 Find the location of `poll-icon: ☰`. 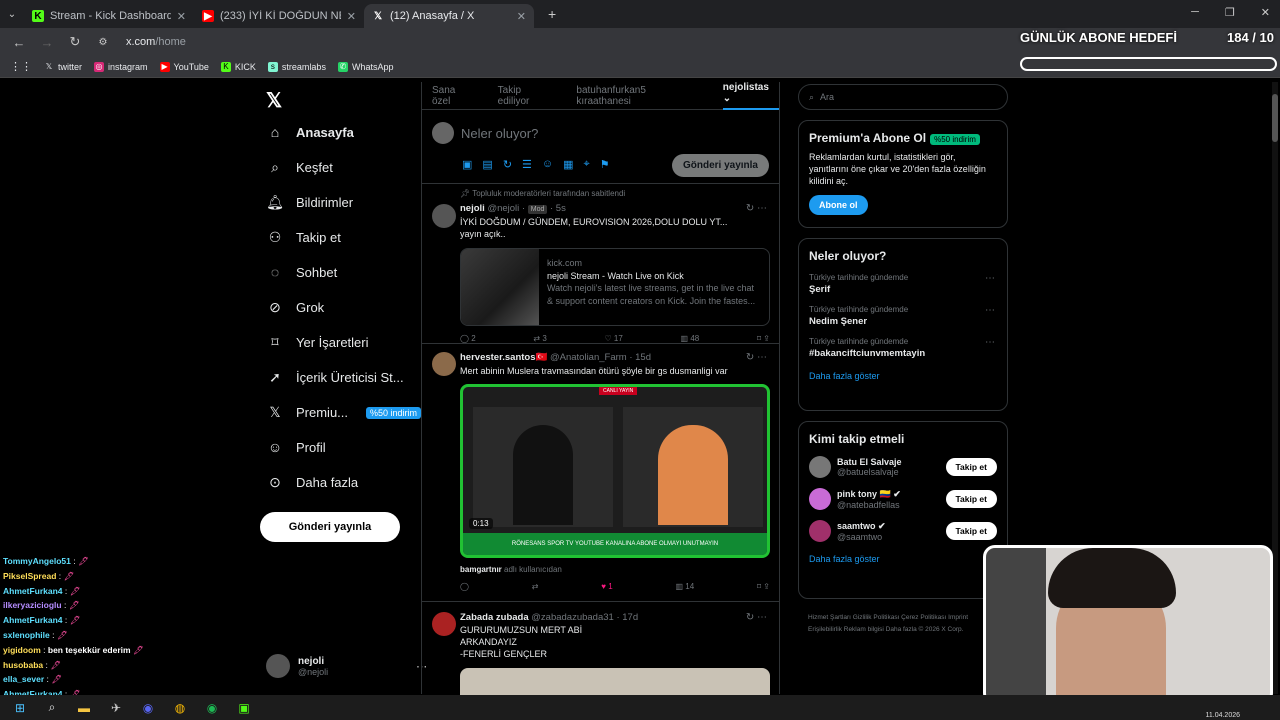

poll-icon: ☰ is located at coordinates (527, 164).